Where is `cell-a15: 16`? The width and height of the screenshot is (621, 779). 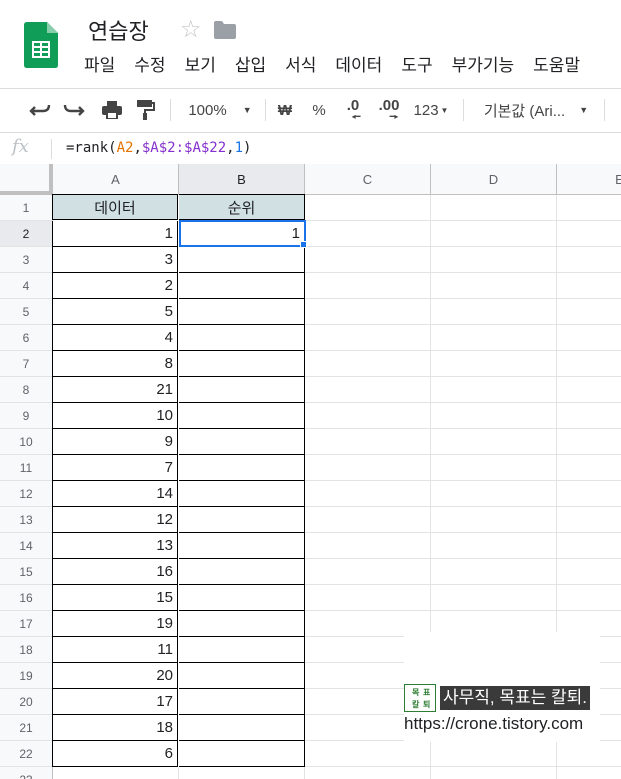
cell-a15: 16 is located at coordinates (115, 572).